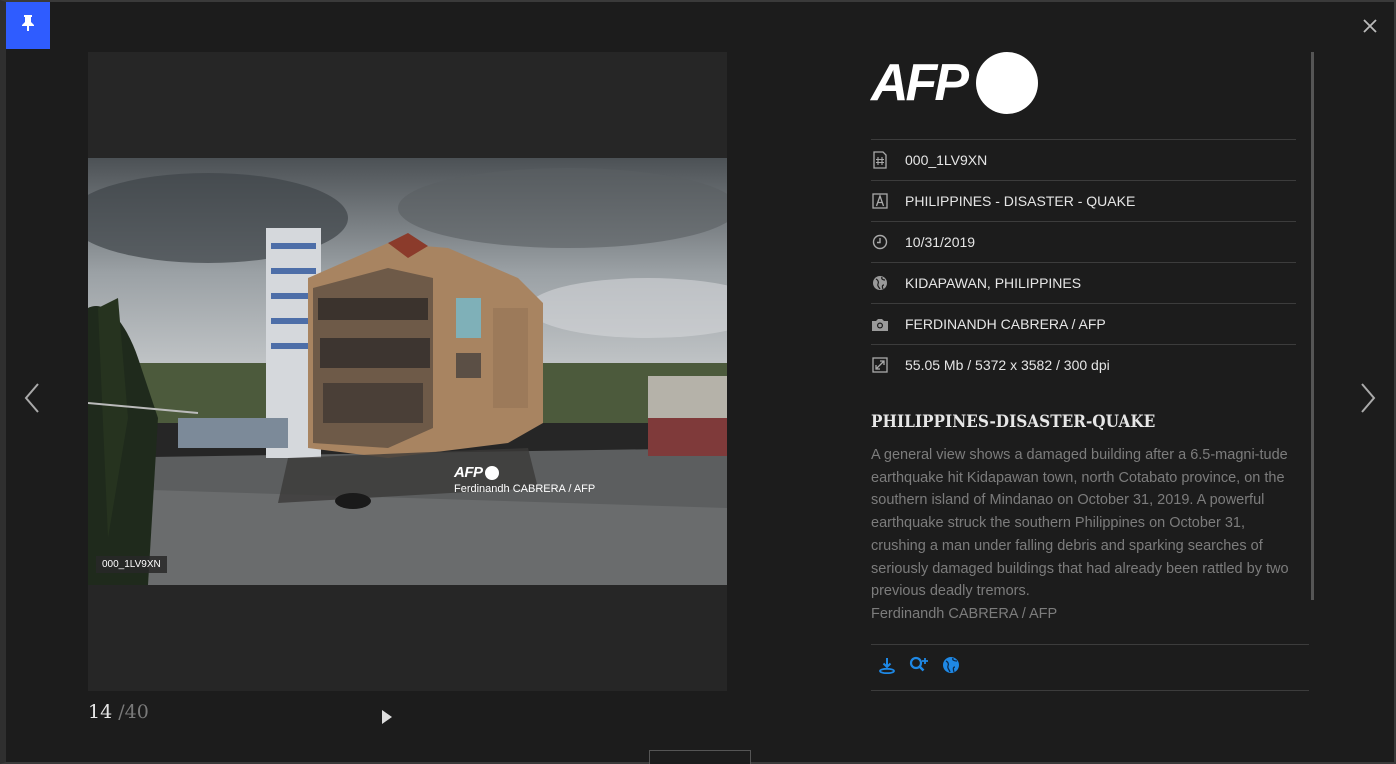  What do you see at coordinates (1005, 324) in the screenshot?
I see `meta-photographer-value: FERDINANDH CABRERA / AFP` at bounding box center [1005, 324].